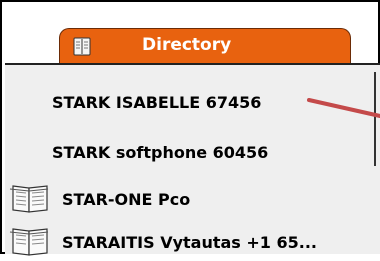 This screenshot has height=261, width=380. I want to click on list-item-label: STARK softphone 60456, so click(160, 152).